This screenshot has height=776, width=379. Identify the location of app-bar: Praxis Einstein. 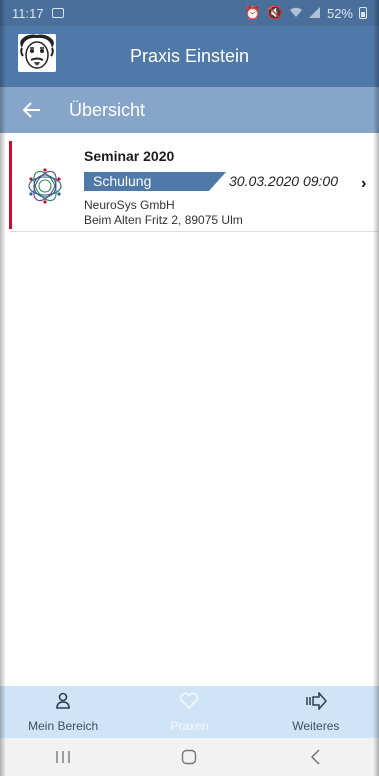
(189, 56).